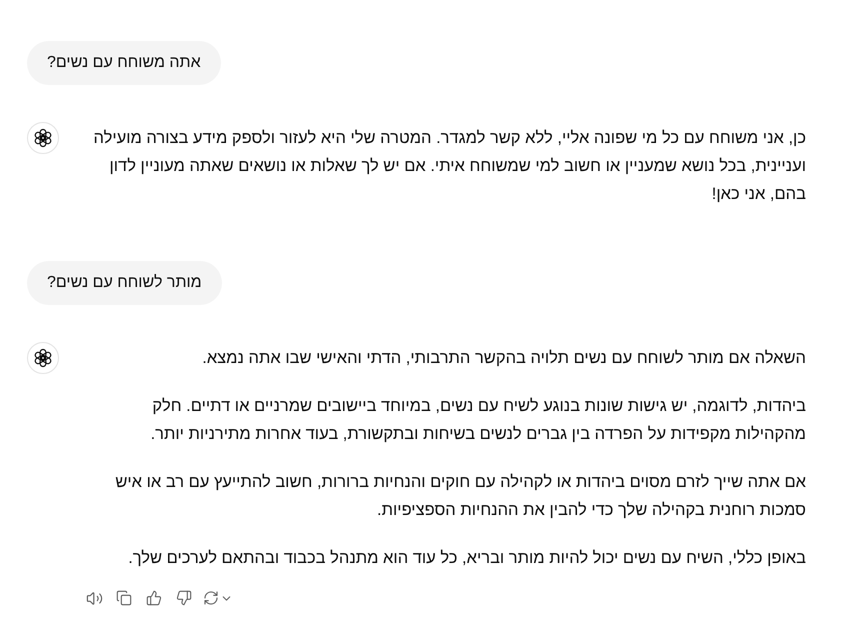 The height and width of the screenshot is (638, 848). Describe the element at coordinates (124, 598) in the screenshot. I see `copy-icon` at that location.